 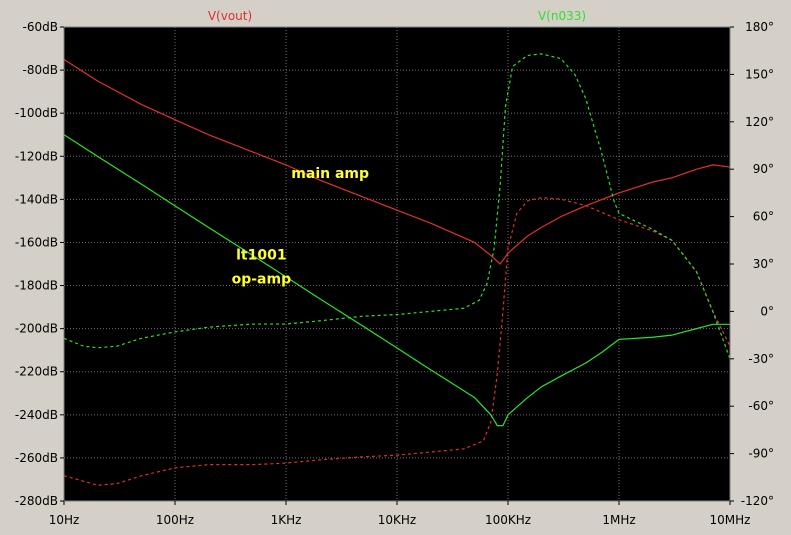 What do you see at coordinates (759, 74) in the screenshot?
I see `y-right-tick-label: 150°` at bounding box center [759, 74].